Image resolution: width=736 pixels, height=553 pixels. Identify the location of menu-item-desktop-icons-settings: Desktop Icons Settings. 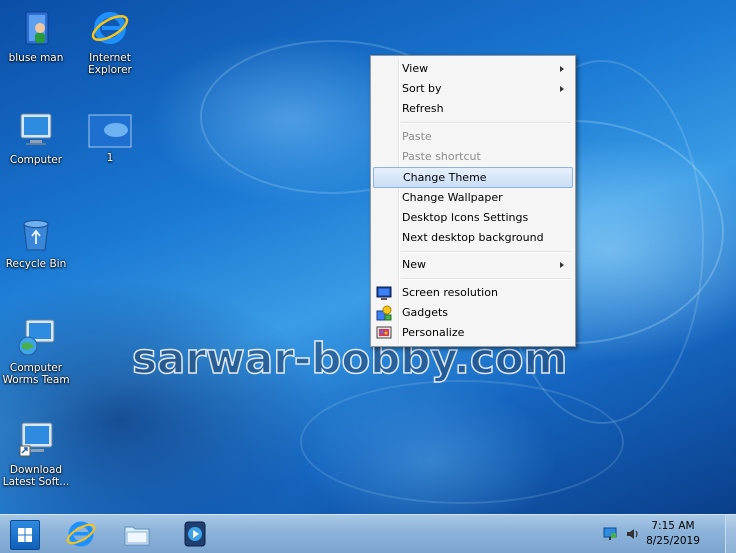
(473, 218).